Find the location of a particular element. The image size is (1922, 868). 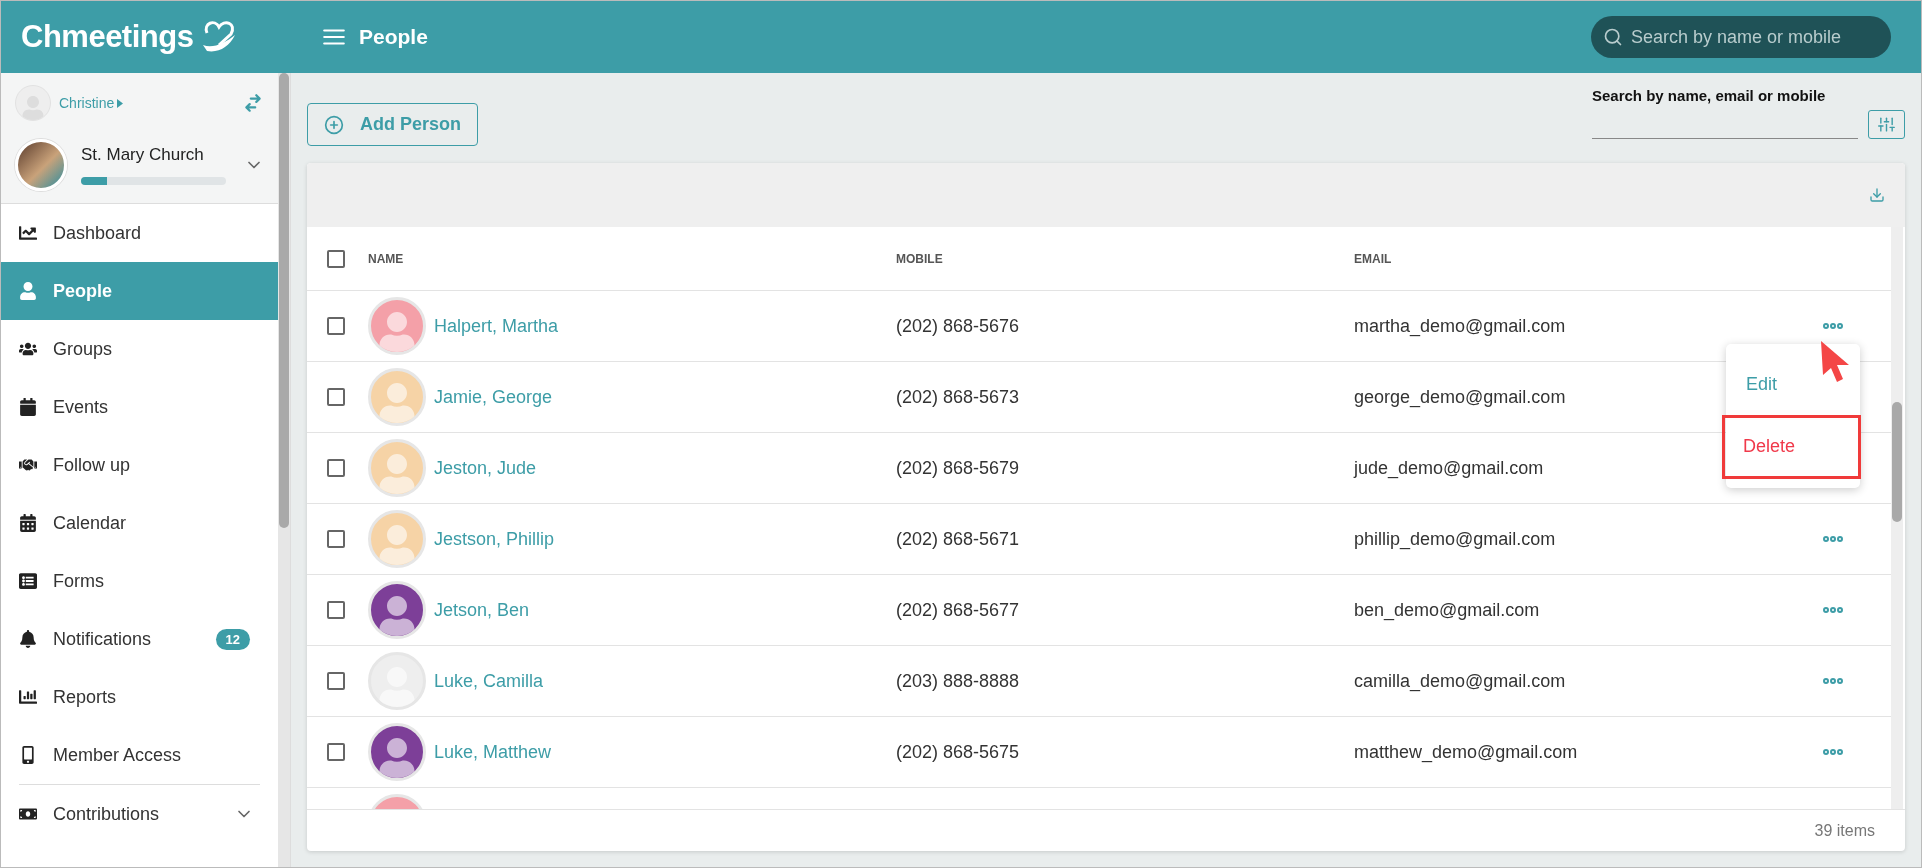

person-name-link: Halpert, Martha is located at coordinates (496, 326).